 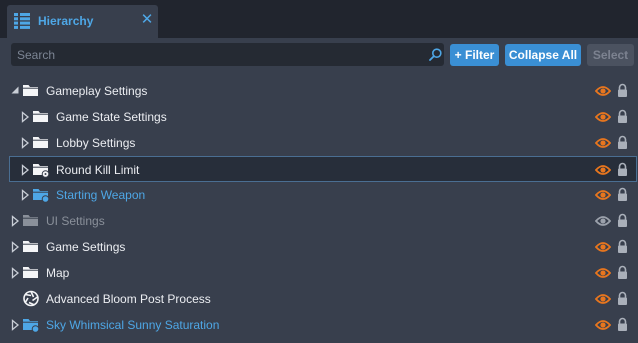 I want to click on tree-row: Lobby Settings, so click(x=319, y=143).